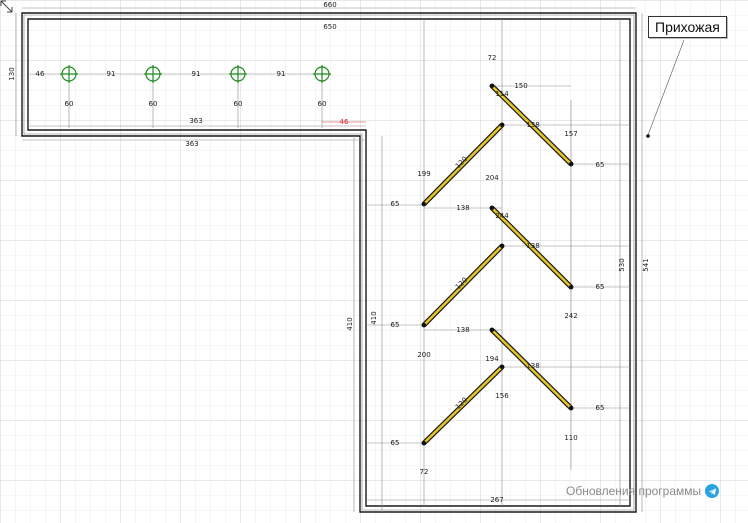 This screenshot has width=748, height=523. I want to click on dim-410-a: 410, so click(350, 323).